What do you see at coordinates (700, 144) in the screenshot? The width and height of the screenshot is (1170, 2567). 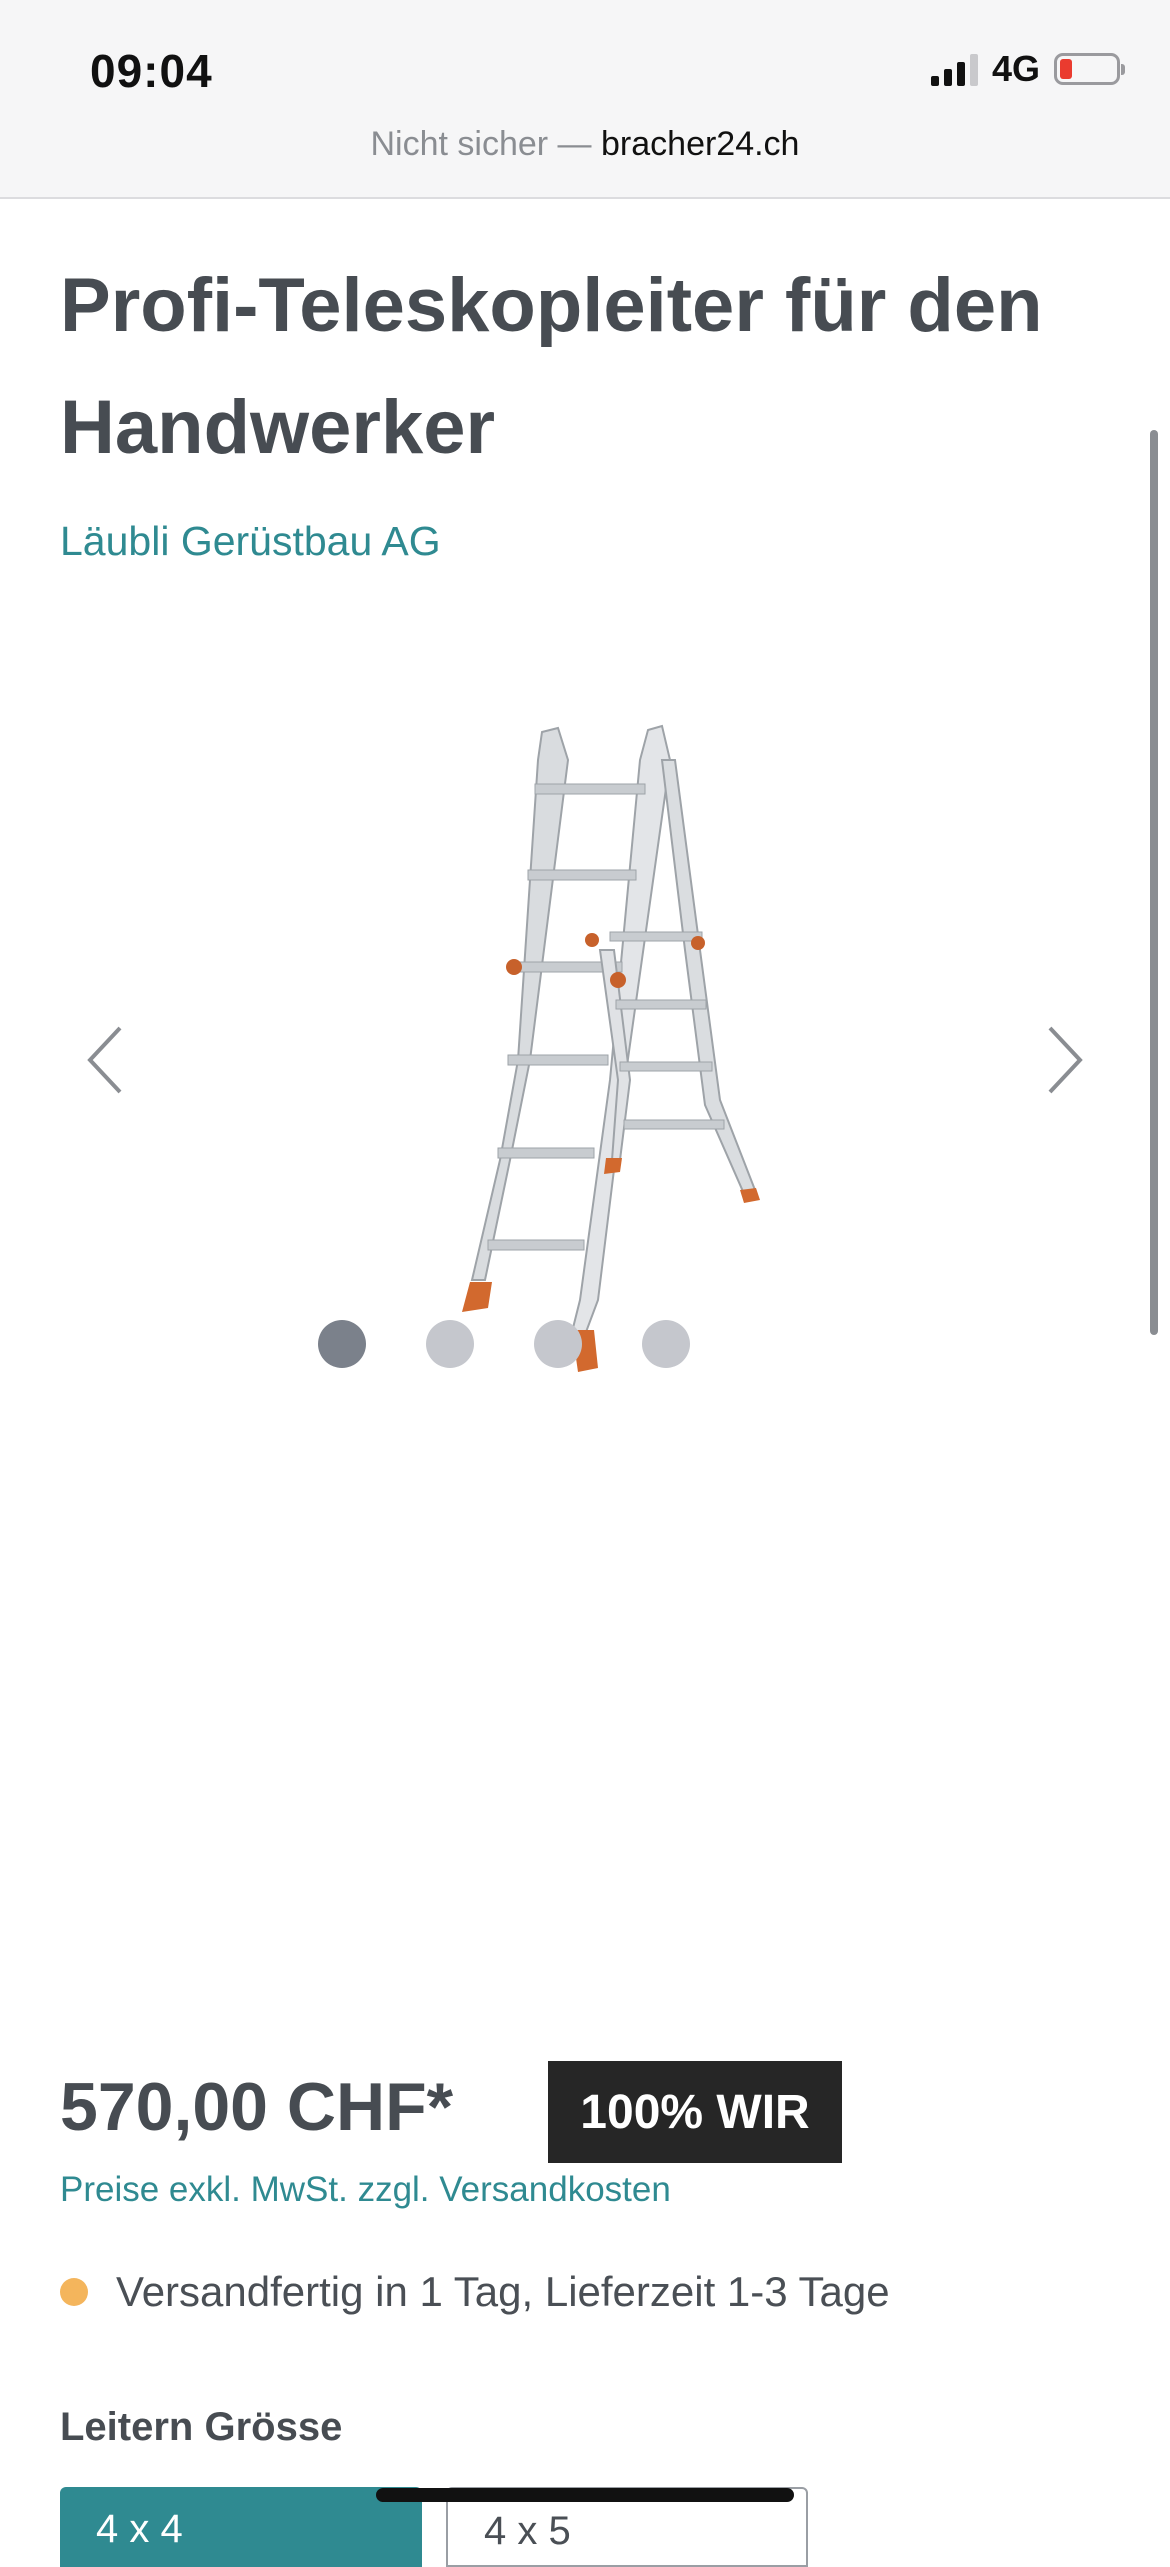 I see `url-domain: bracher24.ch` at bounding box center [700, 144].